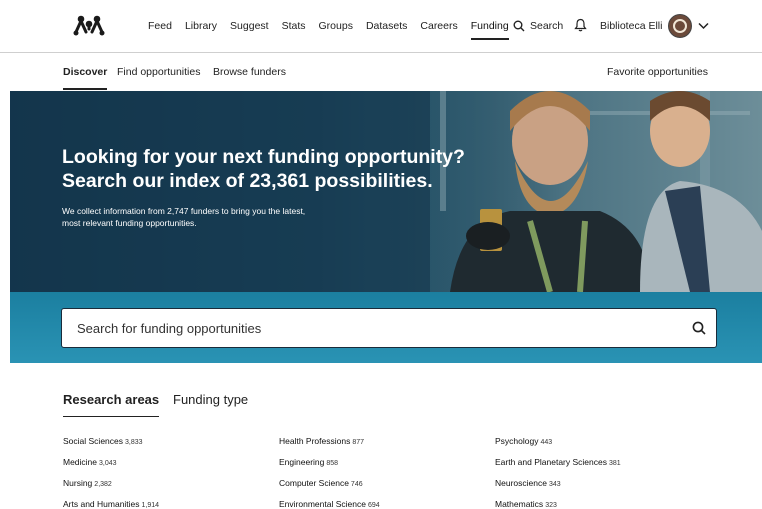 The image size is (762, 509). What do you see at coordinates (158, 72) in the screenshot?
I see `subnav-find-opportunities: Find opportunities` at bounding box center [158, 72].